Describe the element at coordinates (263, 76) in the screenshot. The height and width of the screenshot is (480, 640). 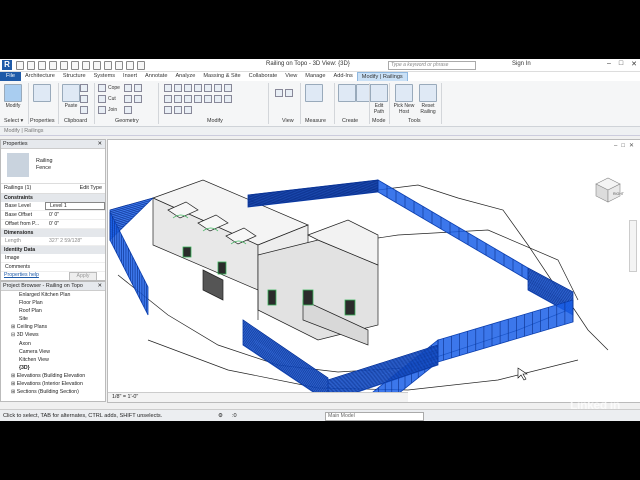
I see `tab-collaborate: Collaborate` at that location.